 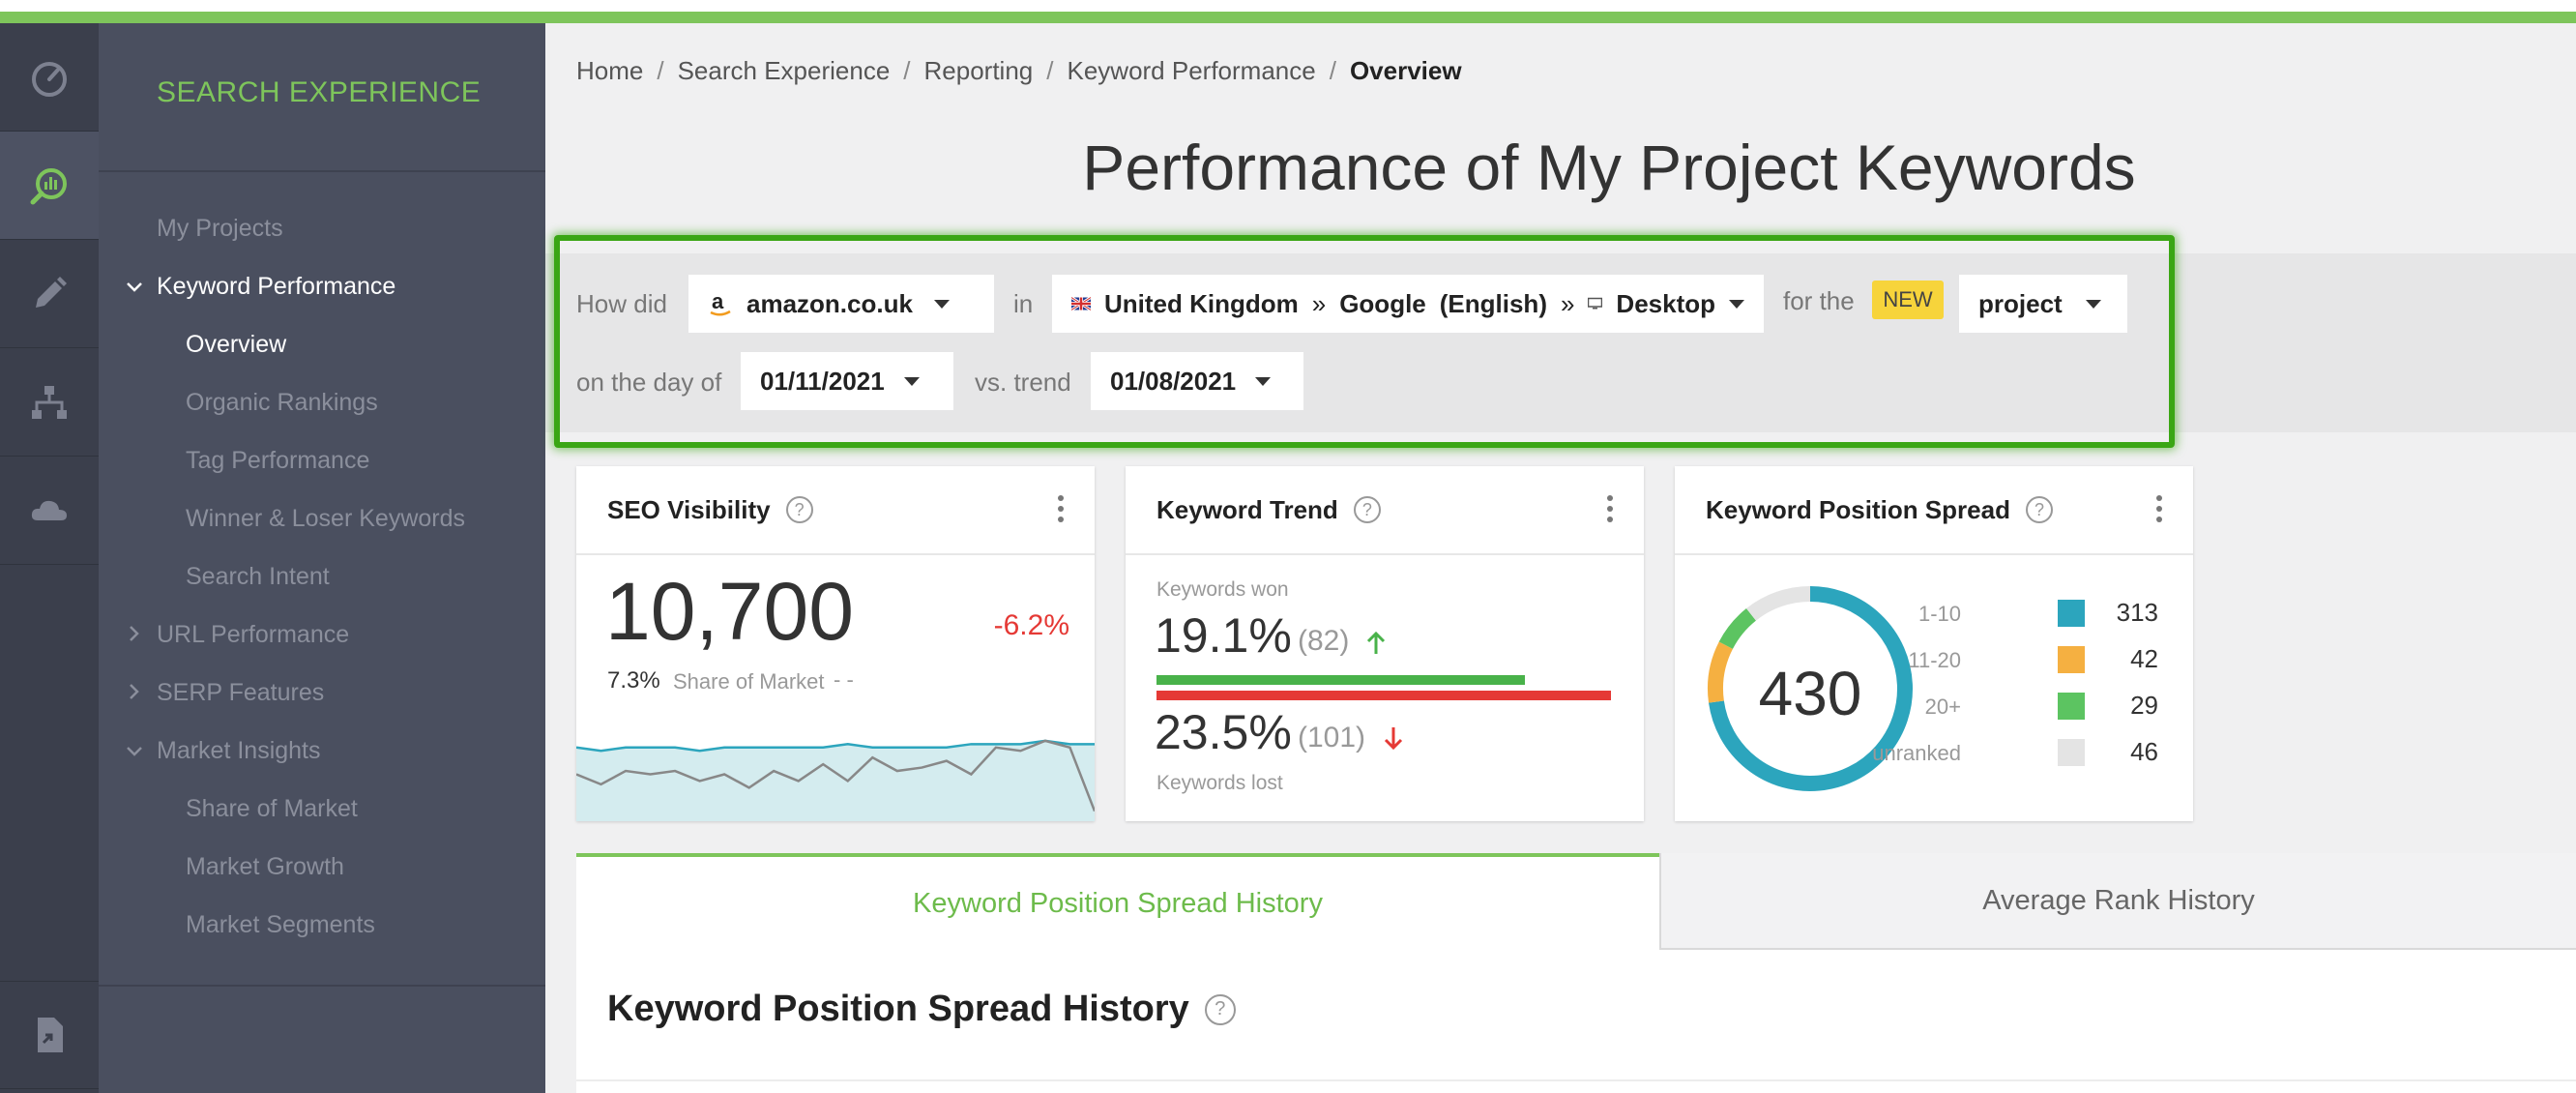 I want to click on legend-label-1-10: 1-10, so click(x=1939, y=614).